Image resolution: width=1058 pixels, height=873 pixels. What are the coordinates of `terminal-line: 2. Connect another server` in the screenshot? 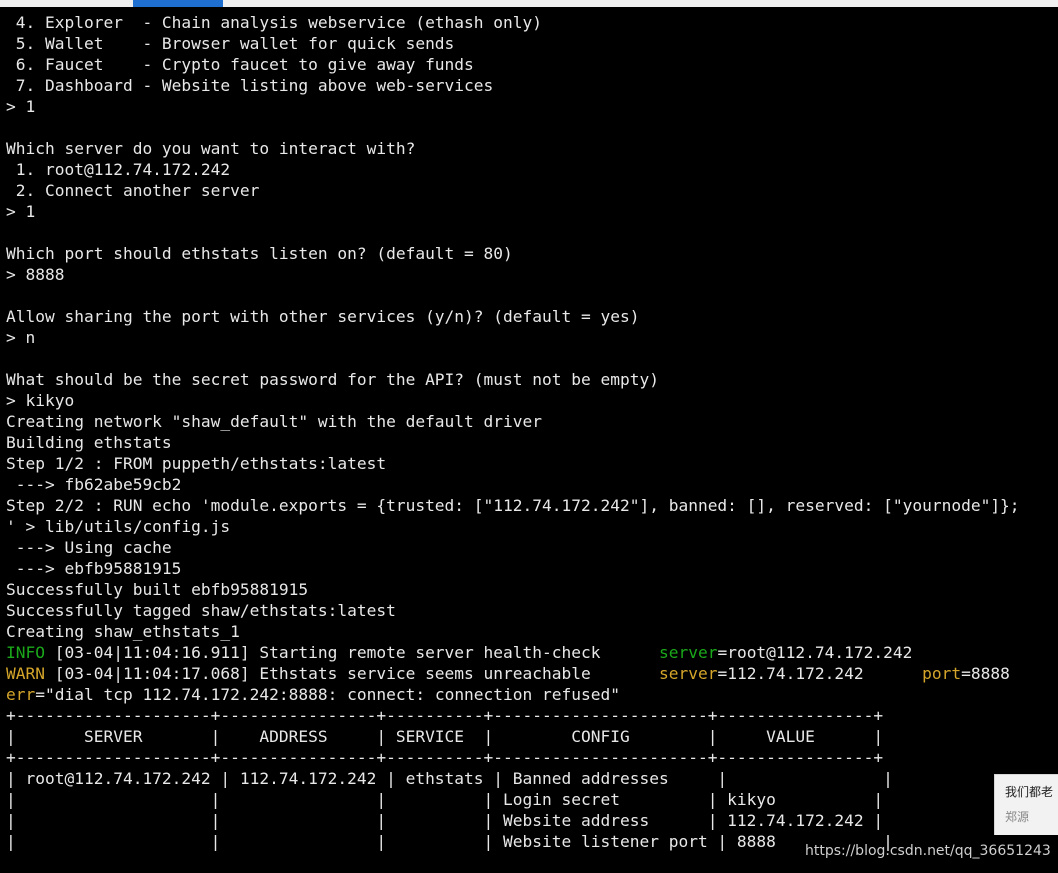 It's located at (133, 190).